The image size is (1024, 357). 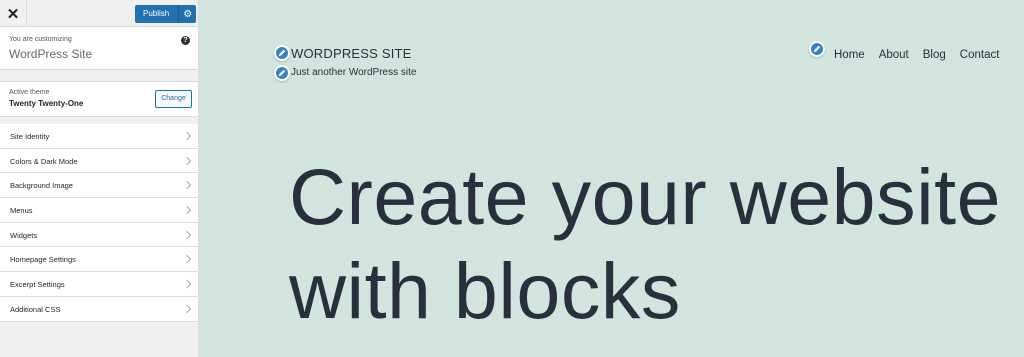 What do you see at coordinates (43, 260) in the screenshot?
I see `panel-label: Homepage Settings` at bounding box center [43, 260].